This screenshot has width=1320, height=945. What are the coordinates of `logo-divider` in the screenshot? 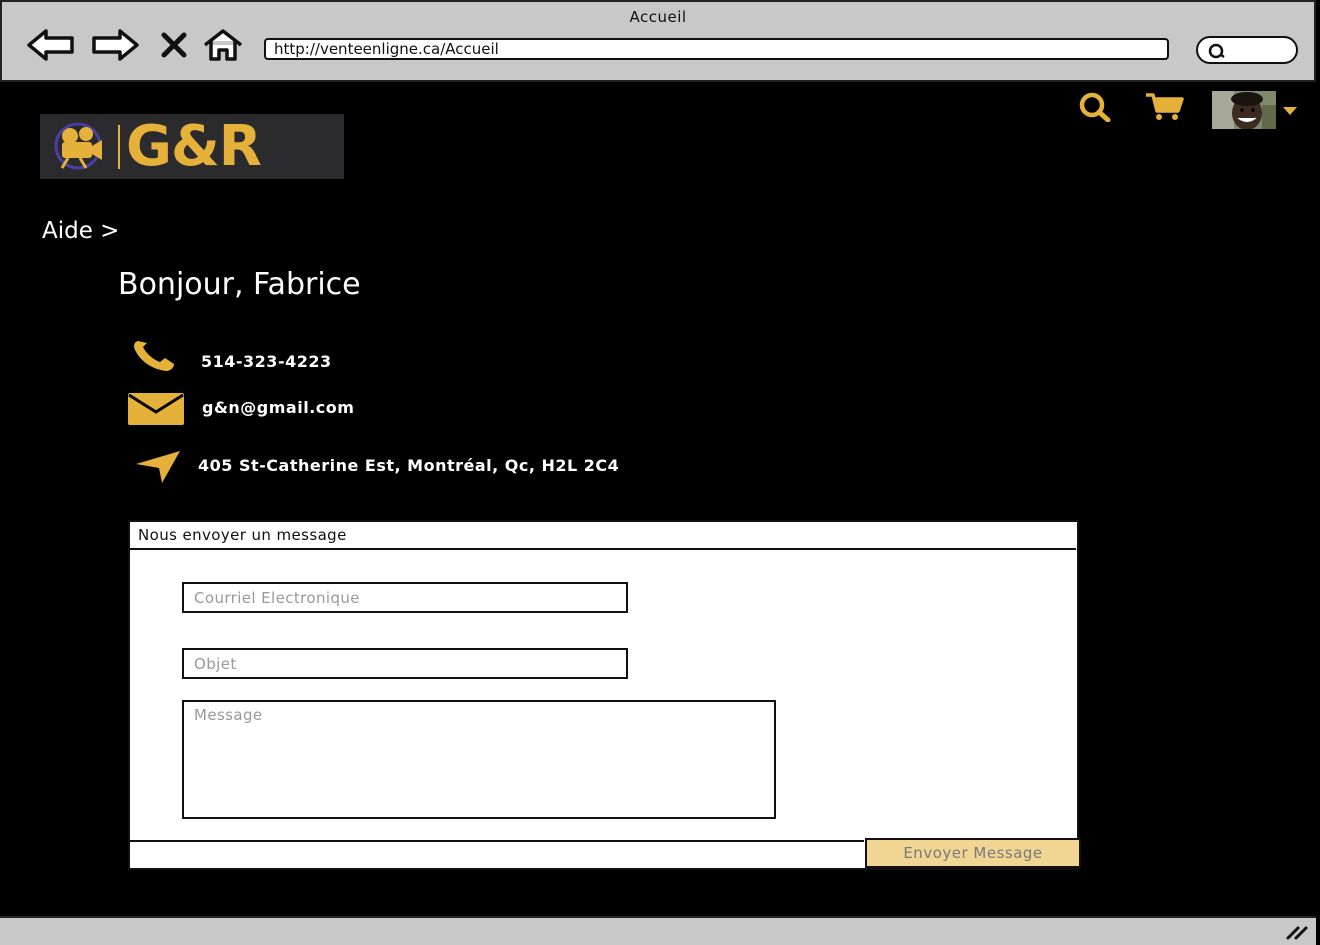 It's located at (119, 146).